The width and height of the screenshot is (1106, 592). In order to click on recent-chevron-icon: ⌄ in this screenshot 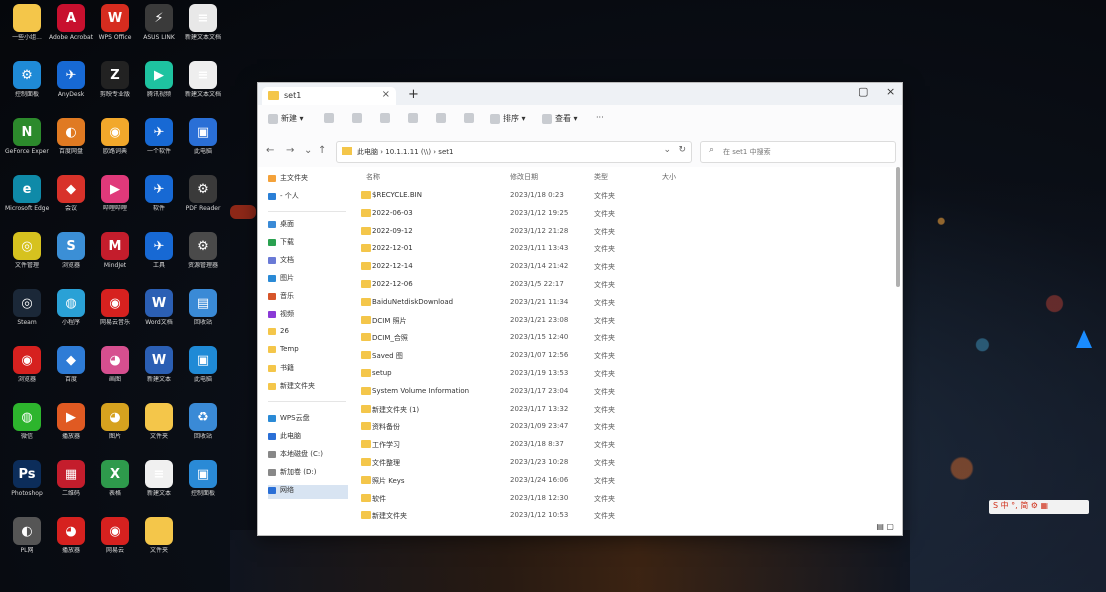, I will do `click(308, 150)`.